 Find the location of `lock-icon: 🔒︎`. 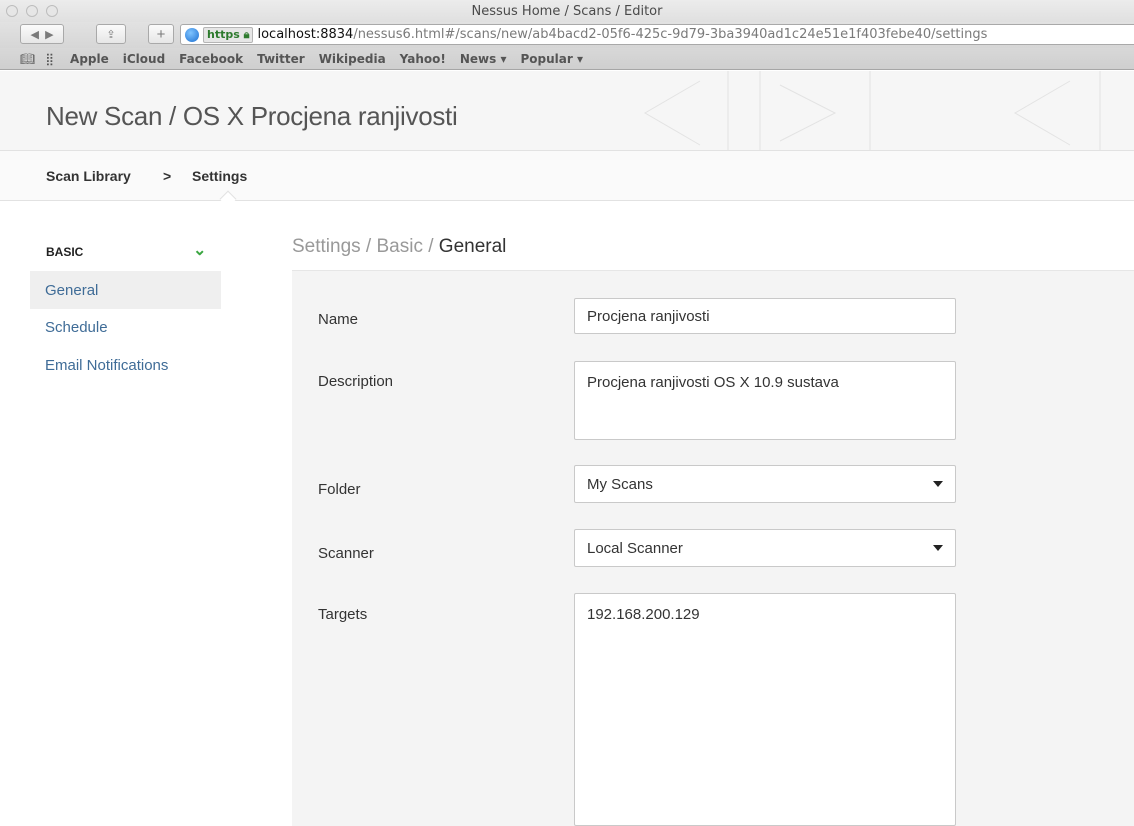

lock-icon: 🔒︎ is located at coordinates (246, 34).